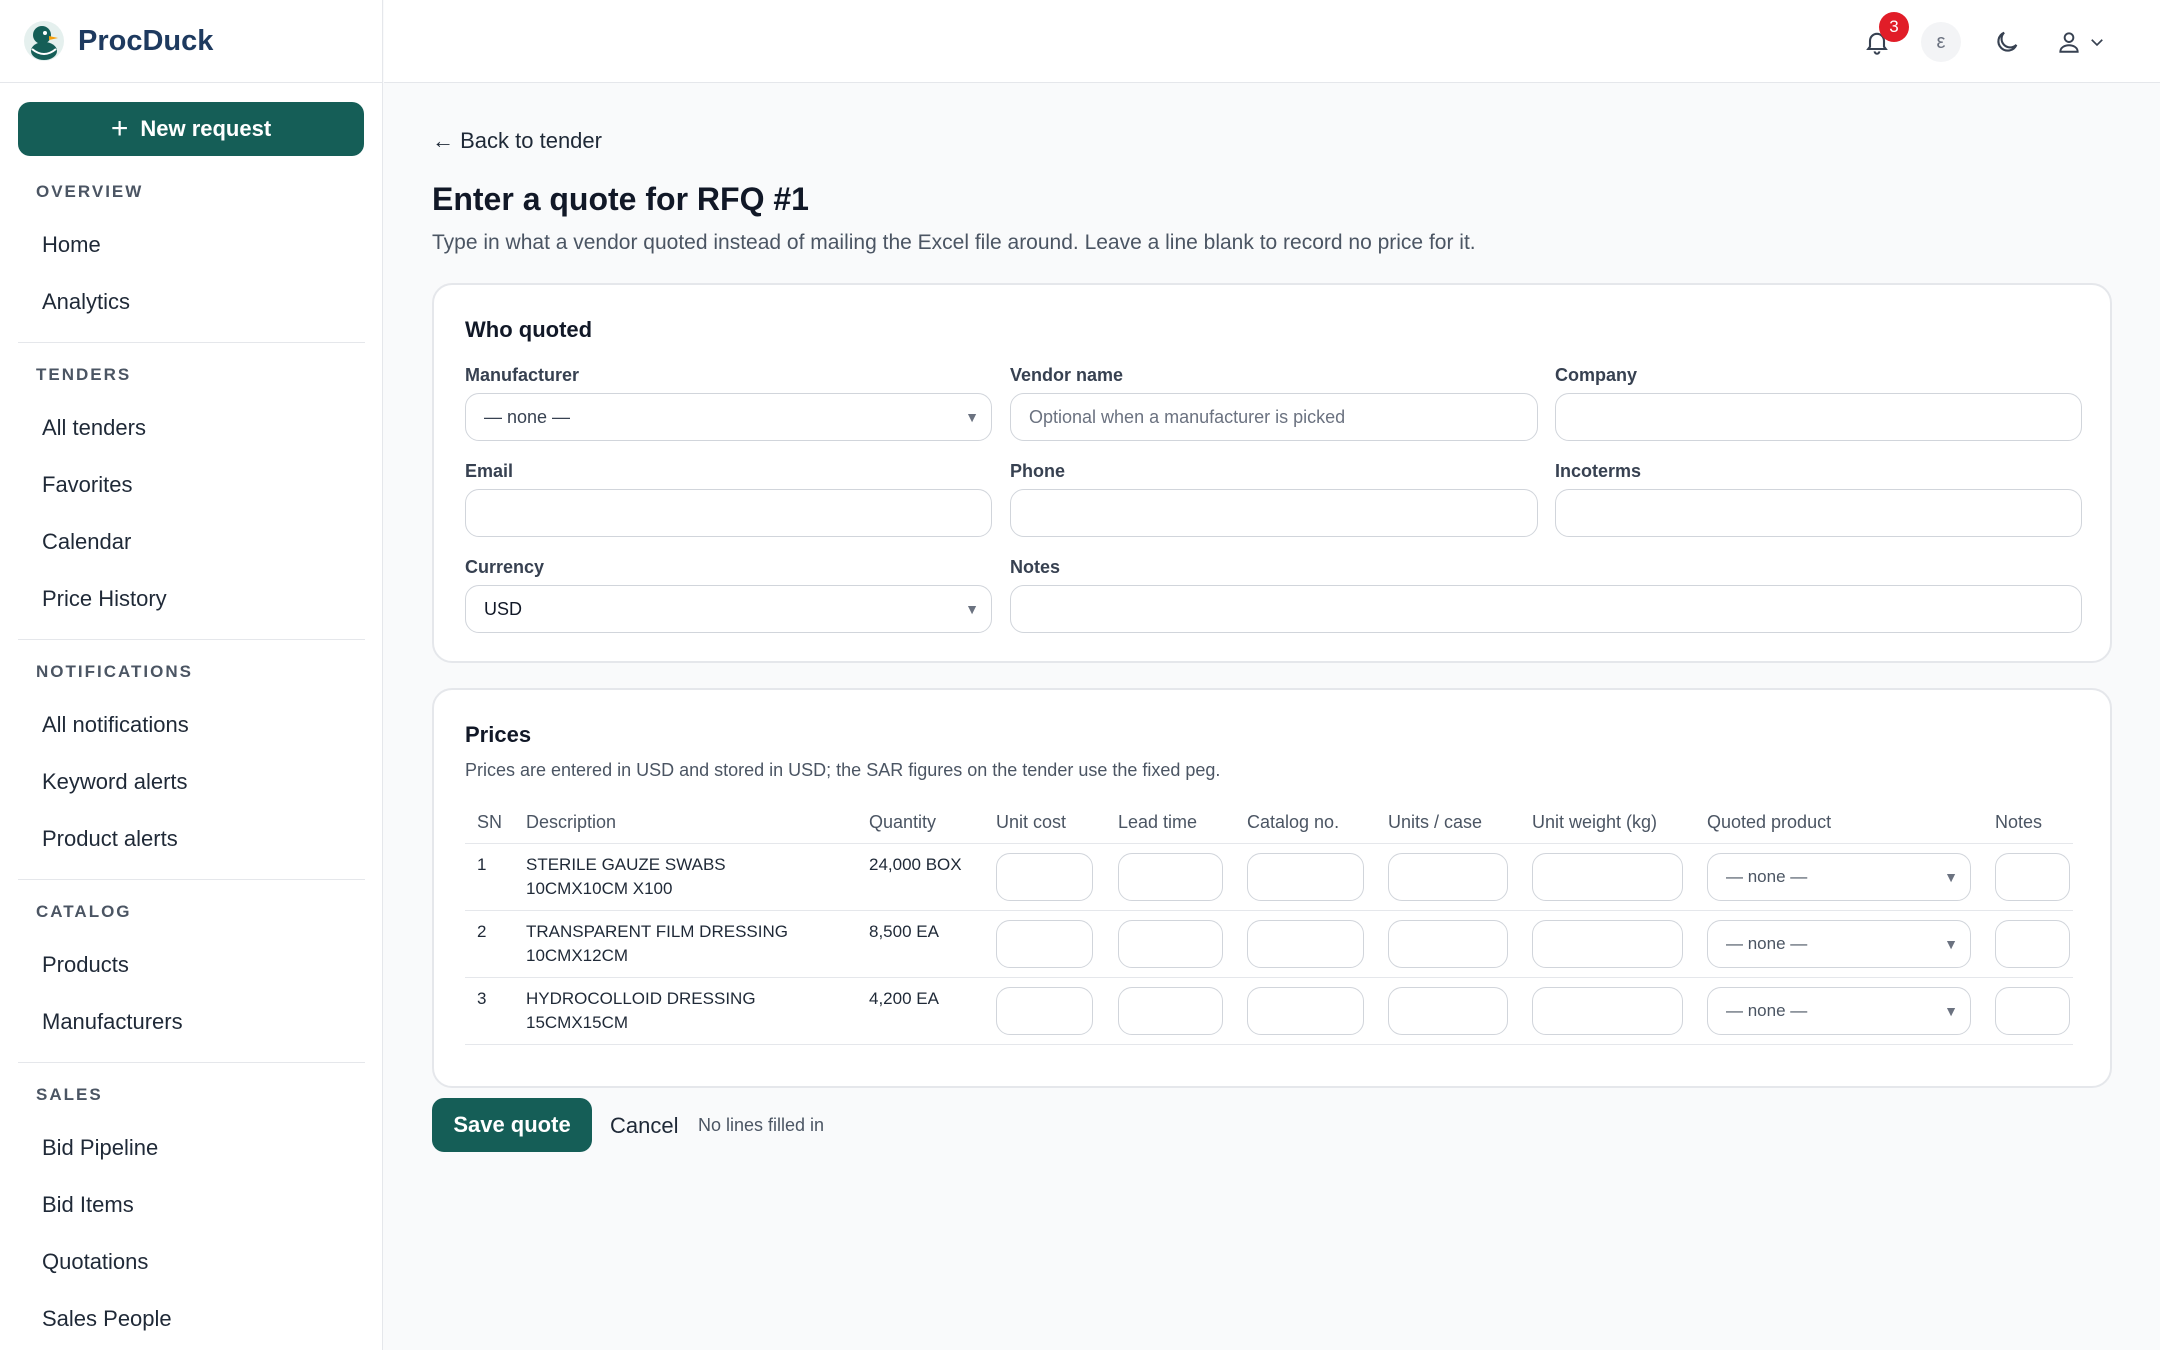  What do you see at coordinates (1293, 822) in the screenshot?
I see `column-header-catalog-no: Catalog no.` at bounding box center [1293, 822].